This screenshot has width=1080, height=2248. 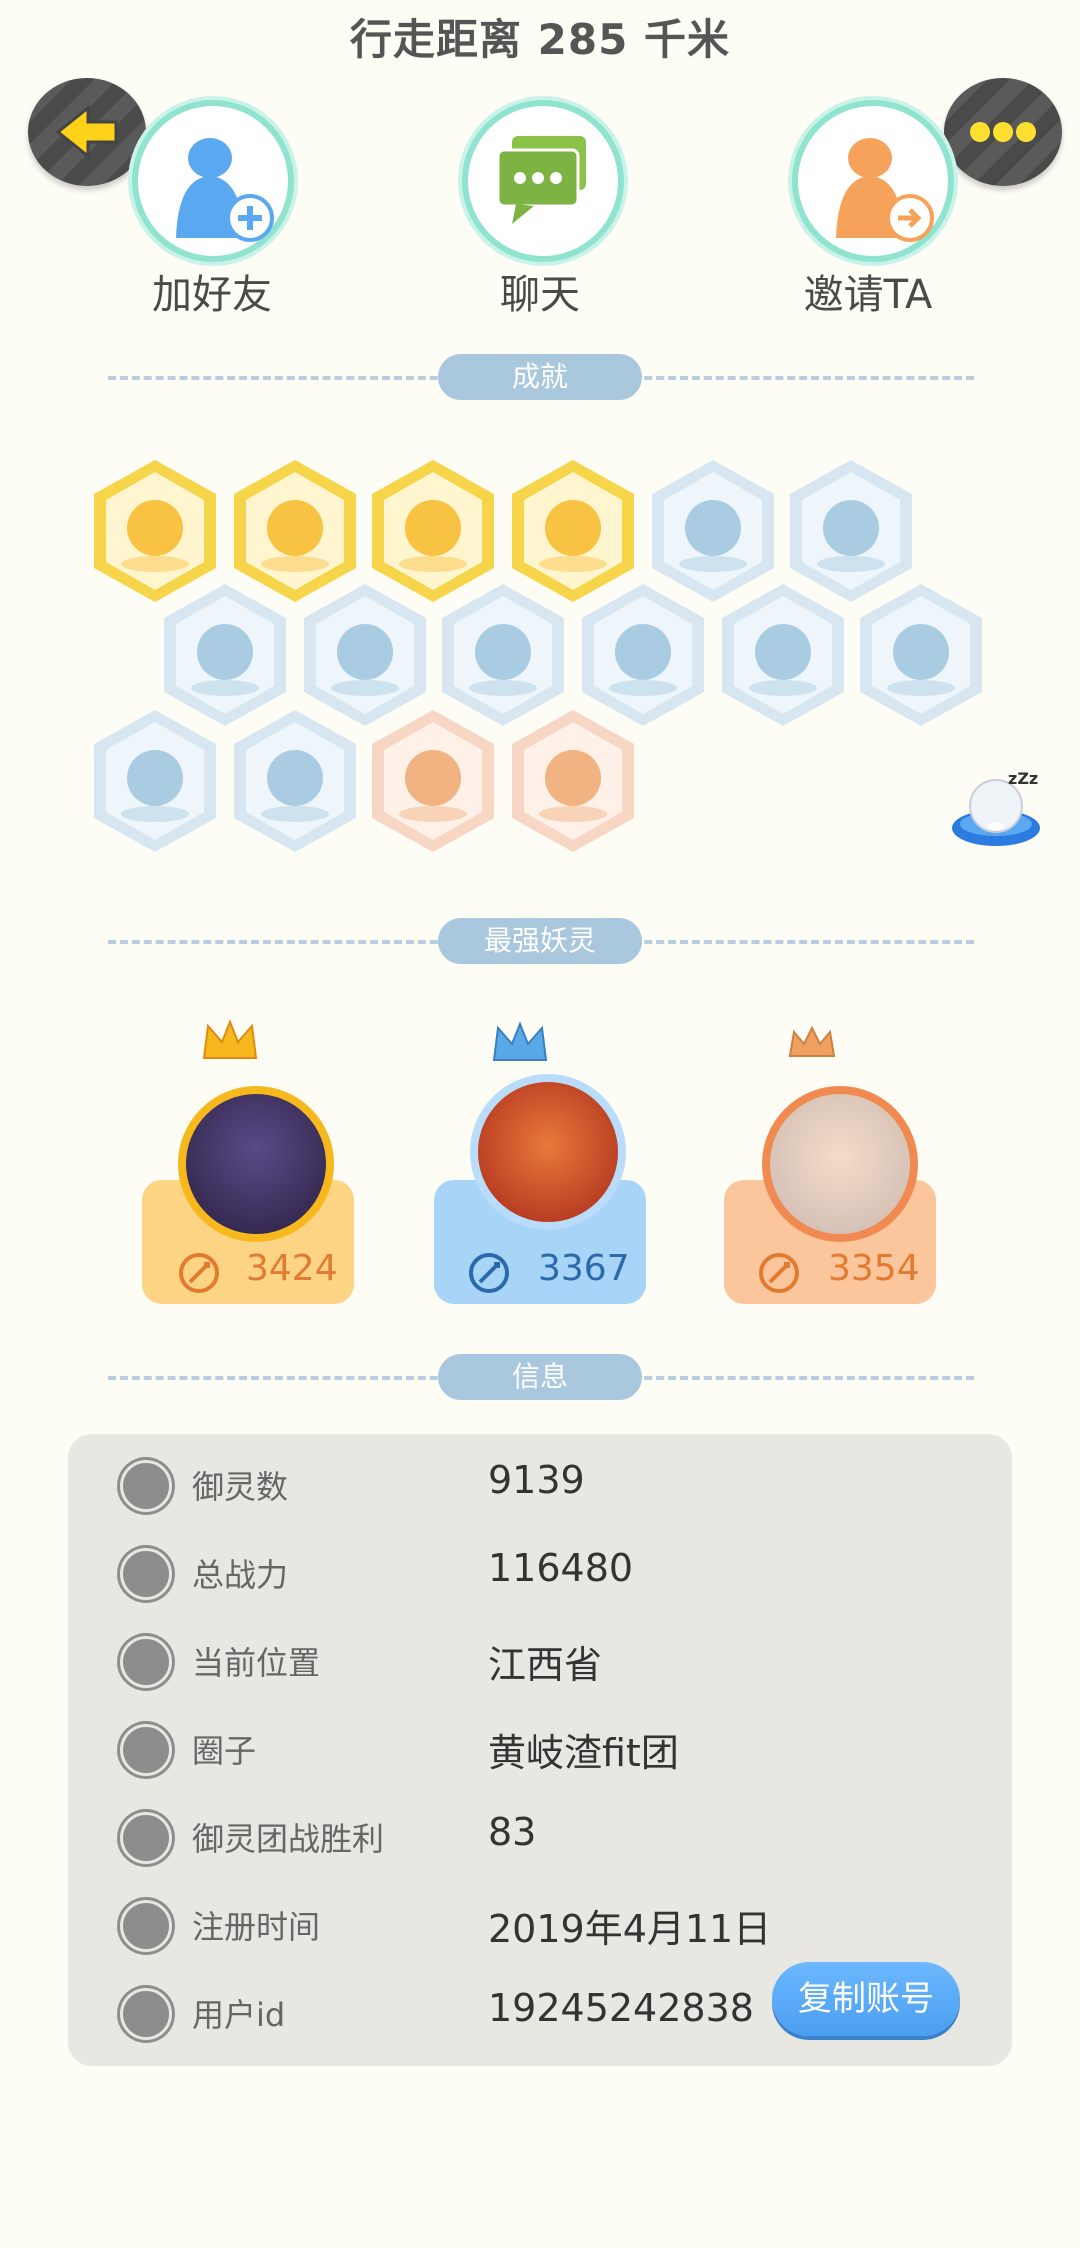 What do you see at coordinates (540, 941) in the screenshot?
I see `strongest-section-title: 最强妖灵` at bounding box center [540, 941].